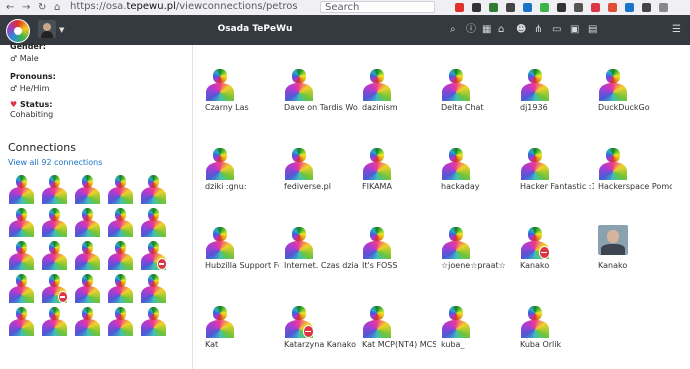 The height and width of the screenshot is (369, 690). Describe the element at coordinates (61, 30) in the screenshot. I see `chevron-down-icon: ▼` at that location.